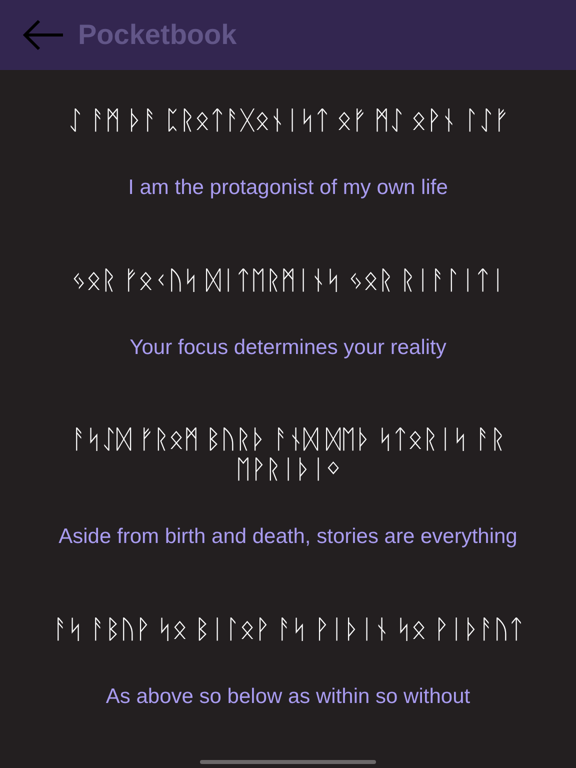  I want to click on back-arrow-icon, so click(43, 35).